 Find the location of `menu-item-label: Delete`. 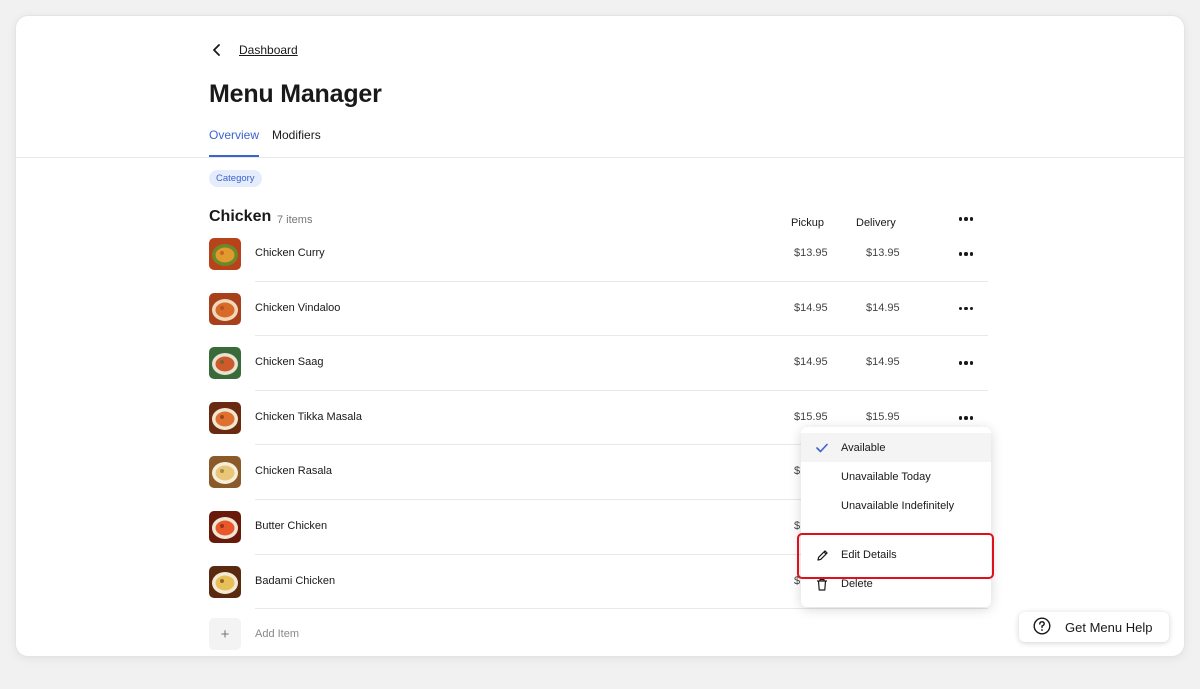

menu-item-label: Delete is located at coordinates (857, 583).